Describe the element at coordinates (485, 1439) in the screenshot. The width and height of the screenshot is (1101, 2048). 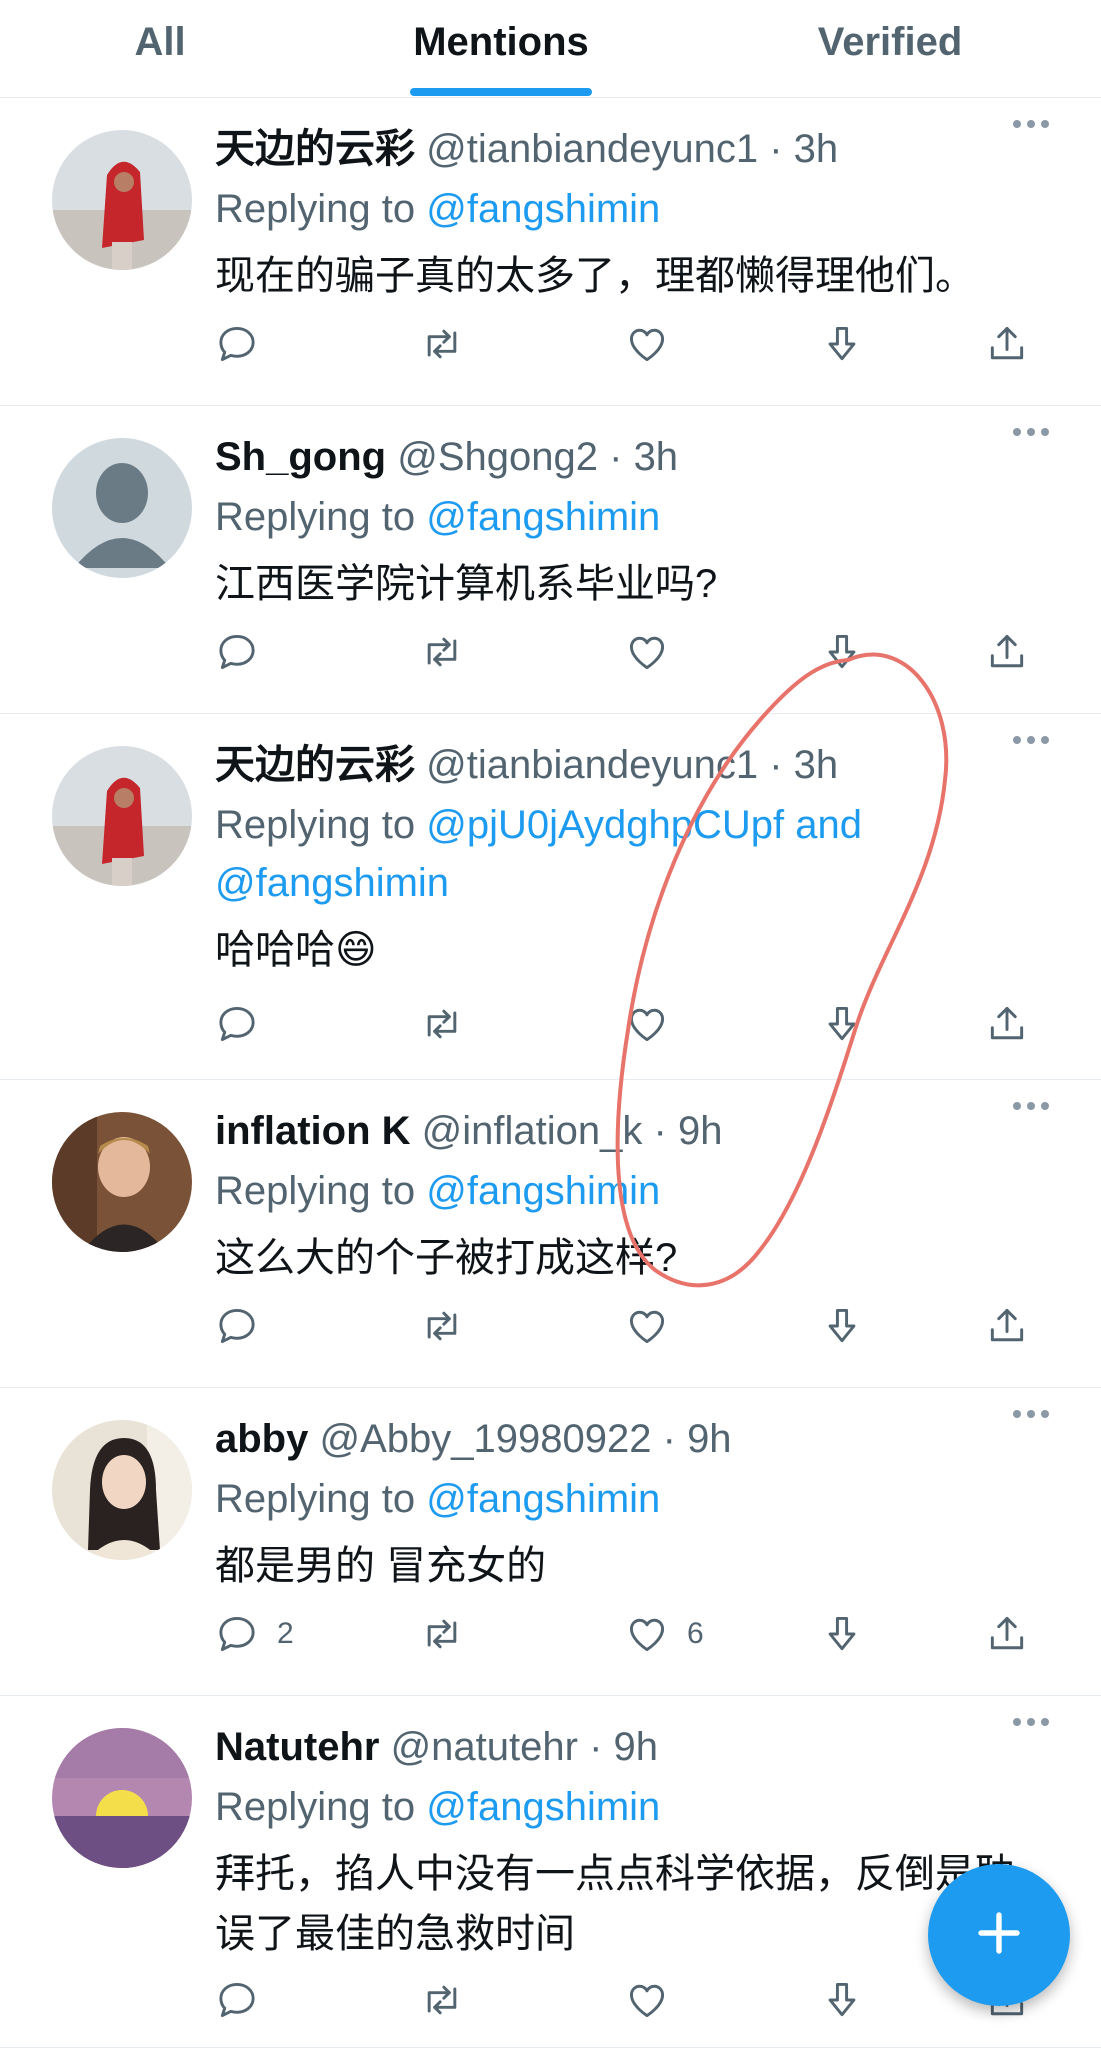
I see `user-handle: @Abby_19980922` at that location.